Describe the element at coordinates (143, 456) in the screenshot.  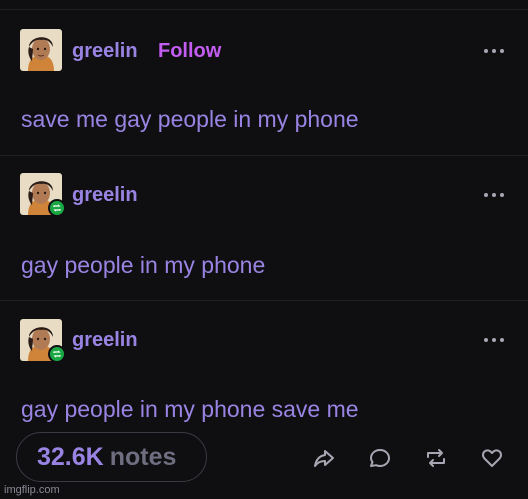
I see `notes-label: notes` at that location.